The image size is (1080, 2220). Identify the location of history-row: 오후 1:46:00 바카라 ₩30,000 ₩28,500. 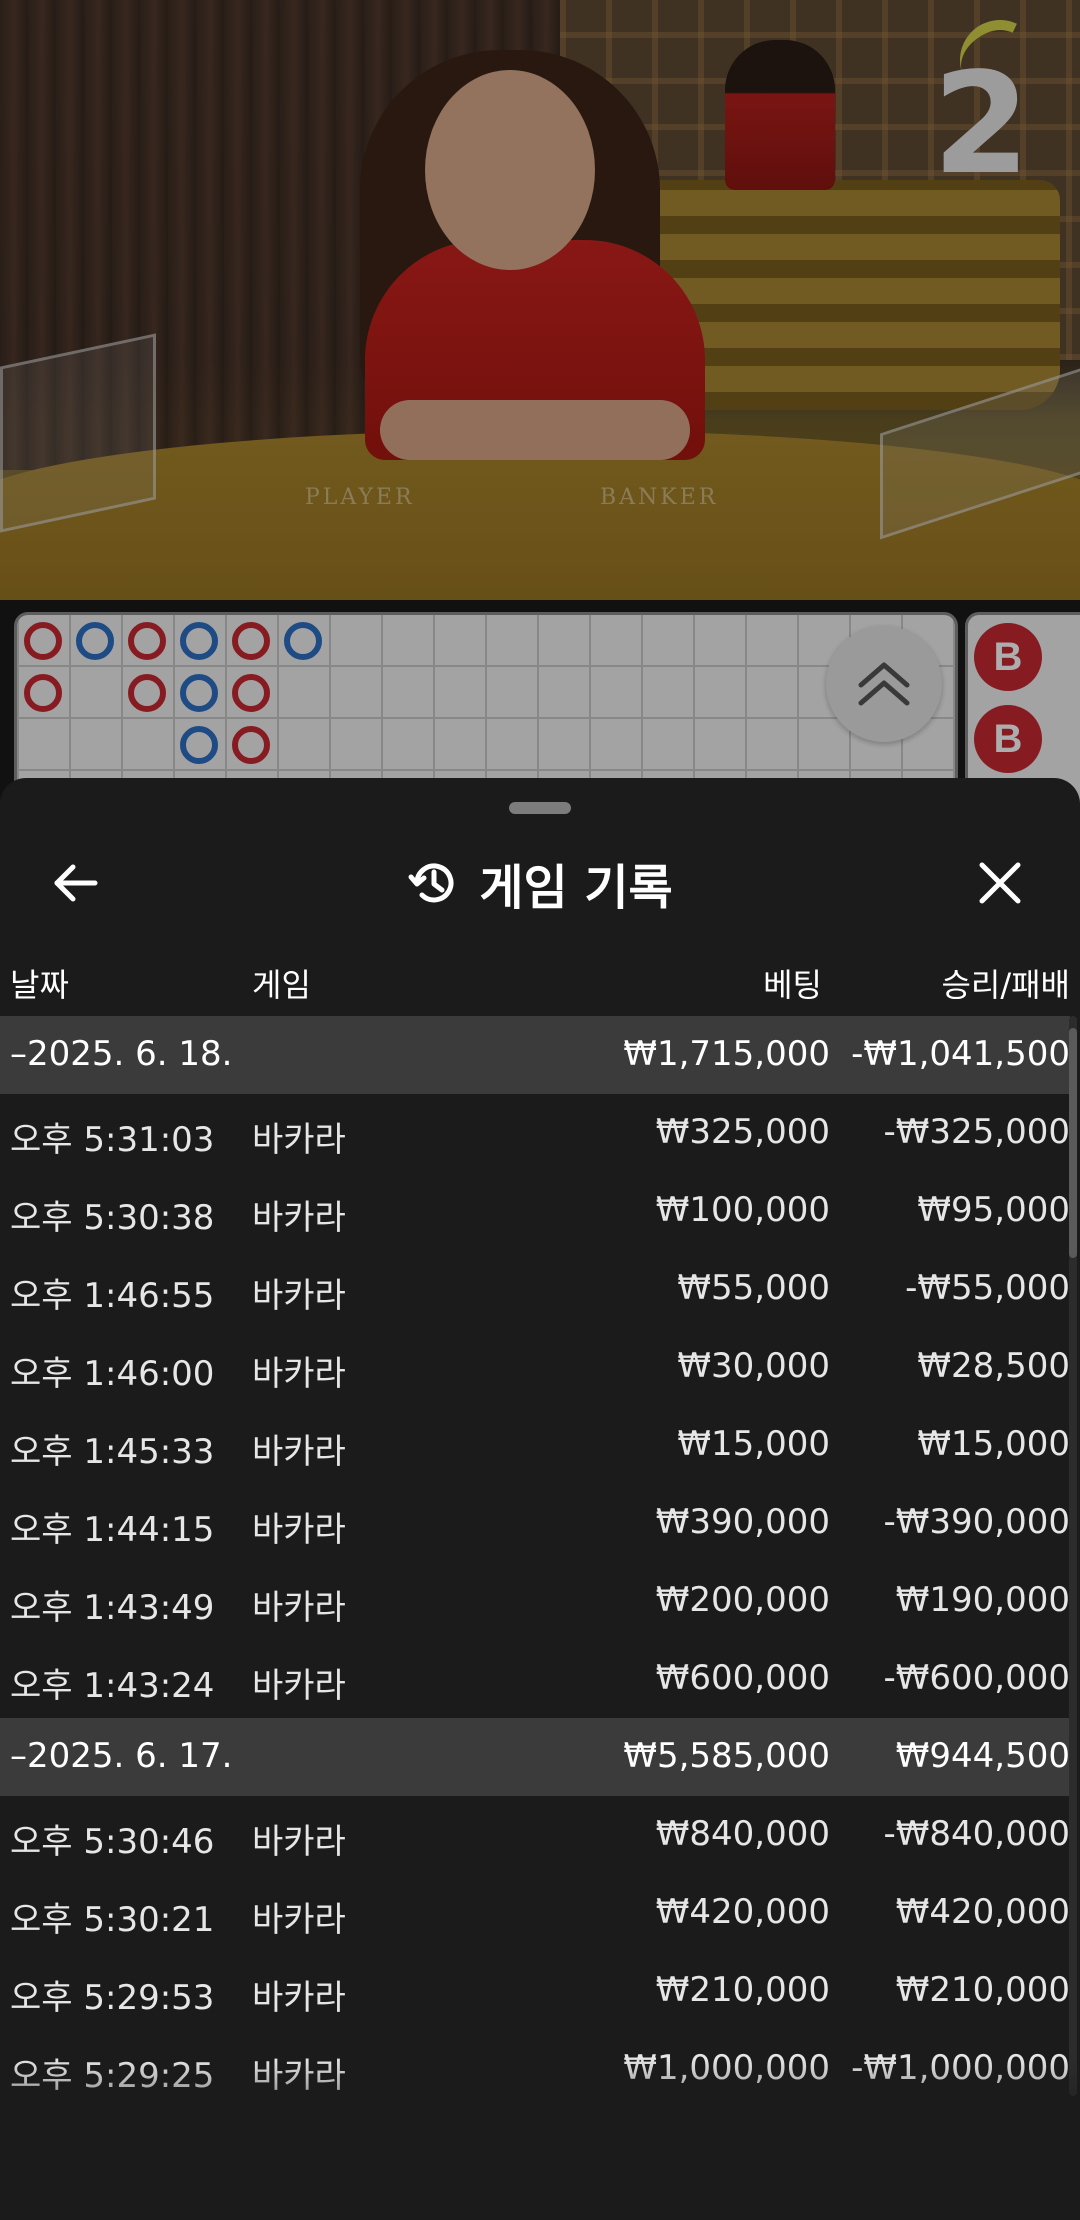
(535, 1367).